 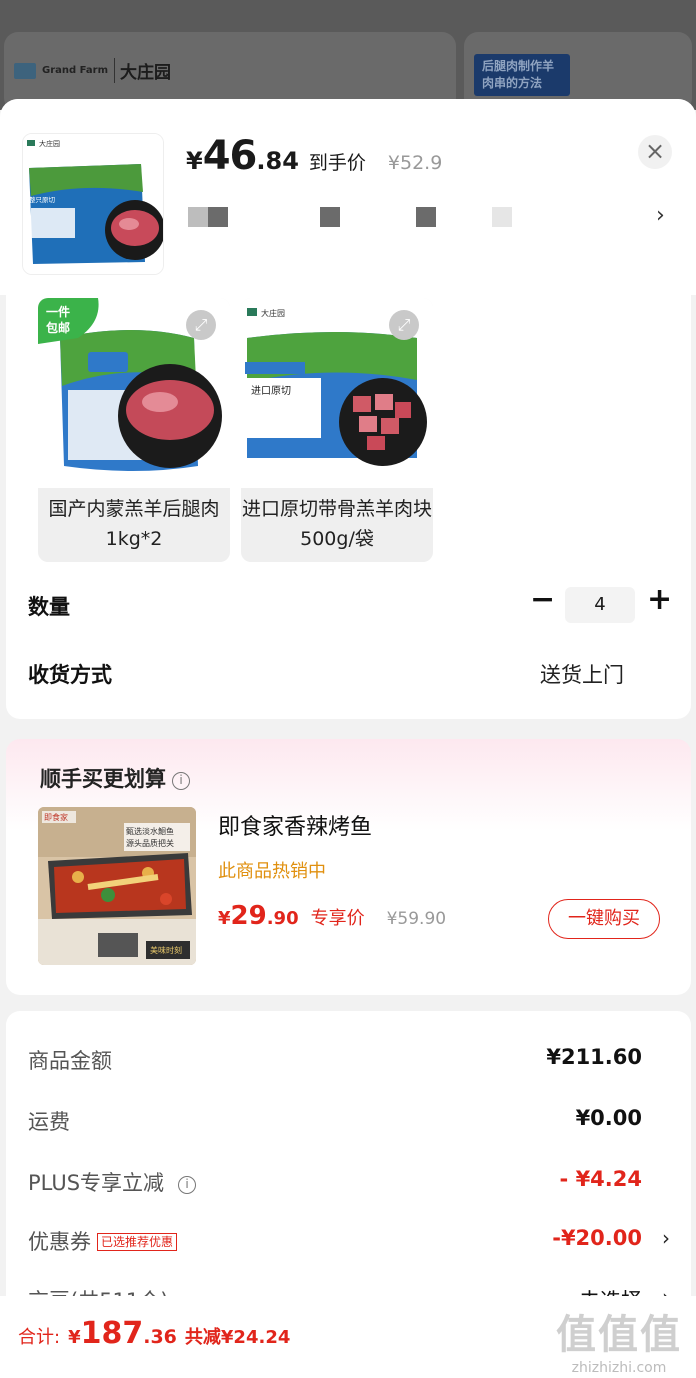 What do you see at coordinates (166, 950) in the screenshot?
I see `svg-text: 美味时刻` at bounding box center [166, 950].